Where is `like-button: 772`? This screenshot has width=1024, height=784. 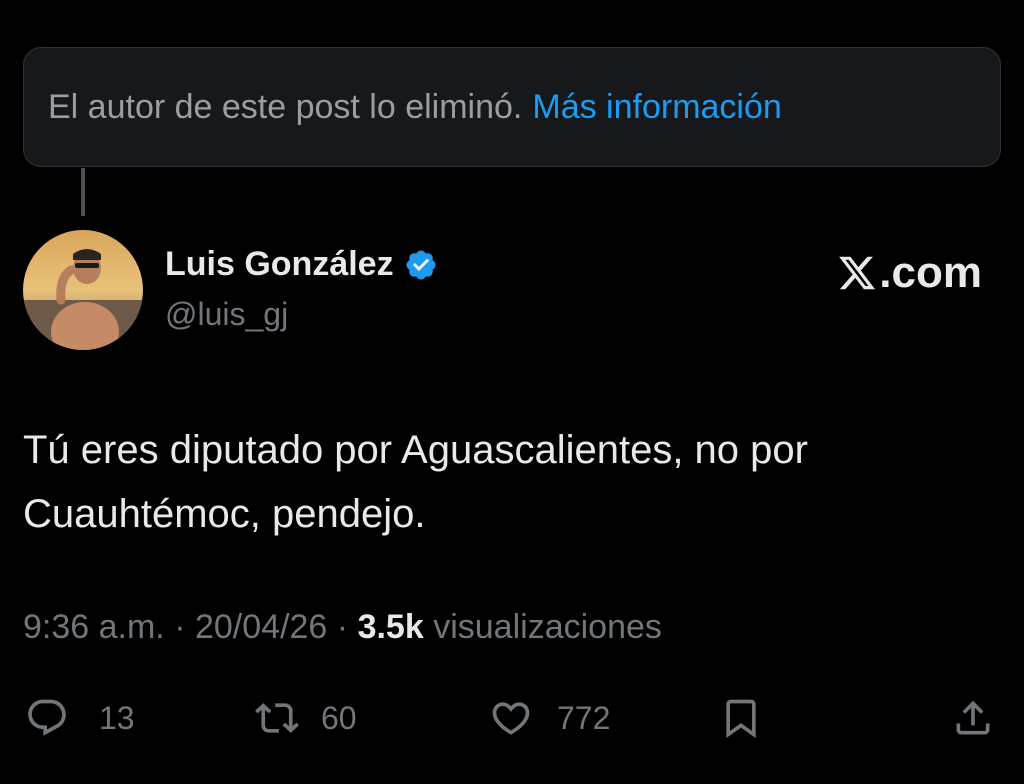
like-button: 772 is located at coordinates (549, 718).